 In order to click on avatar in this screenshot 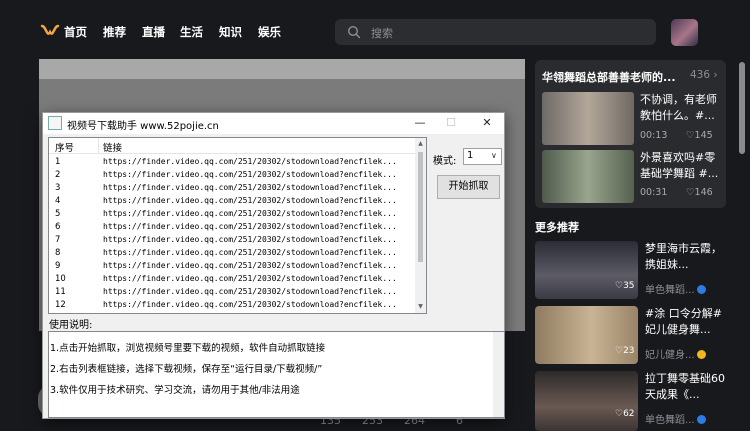, I will do `click(684, 32)`.